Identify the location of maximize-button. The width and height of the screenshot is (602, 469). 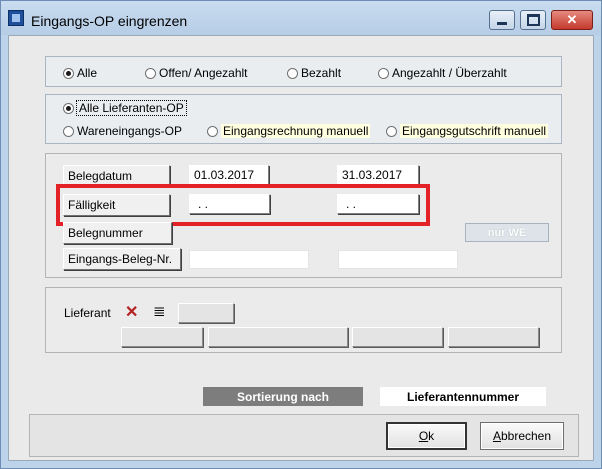
(533, 20).